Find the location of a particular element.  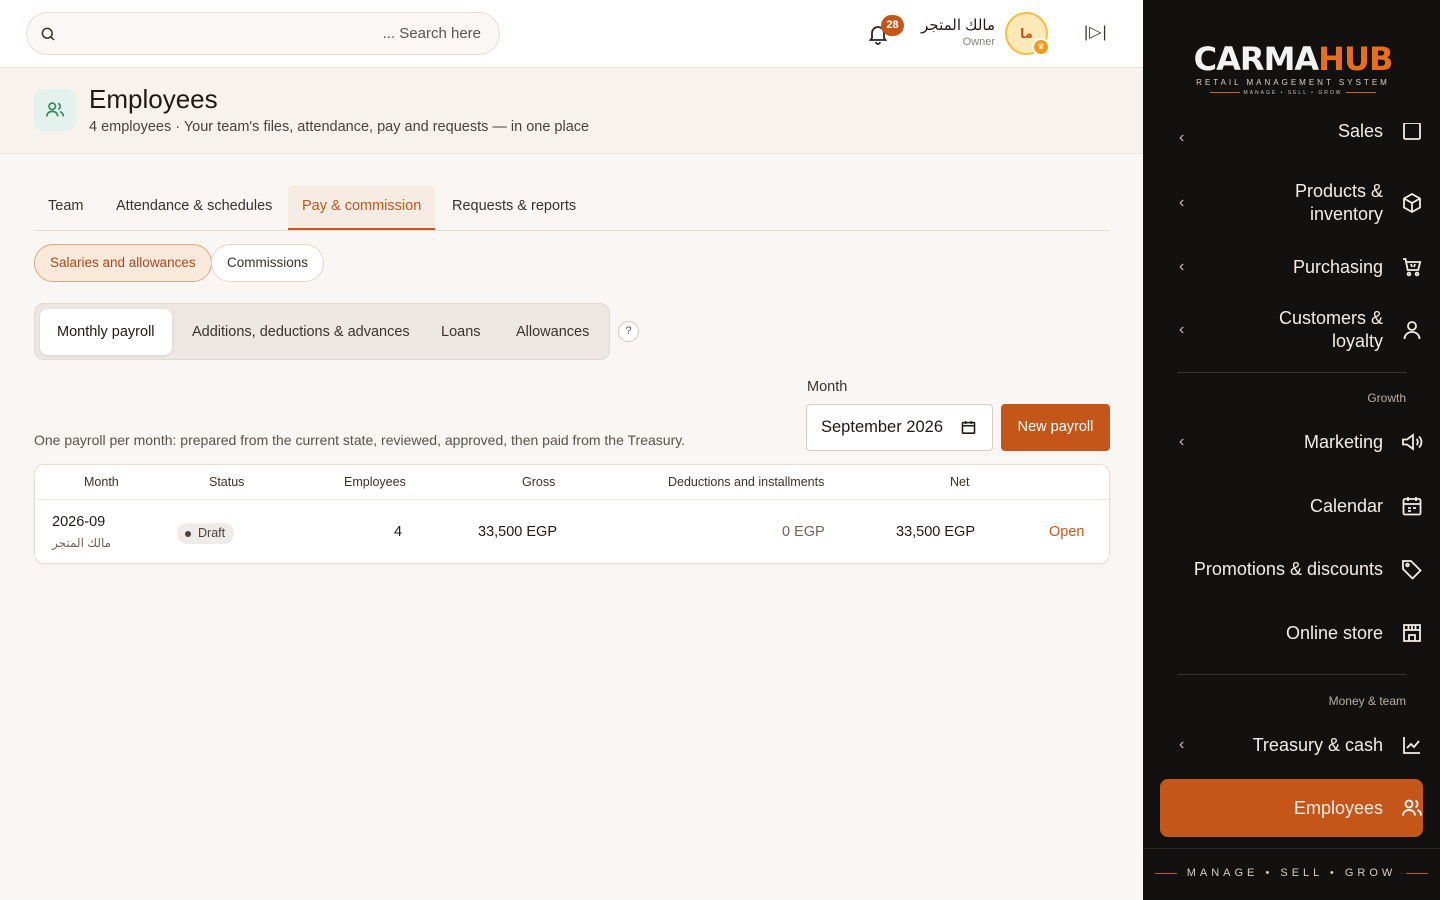

store-icon is located at coordinates (1412, 633).